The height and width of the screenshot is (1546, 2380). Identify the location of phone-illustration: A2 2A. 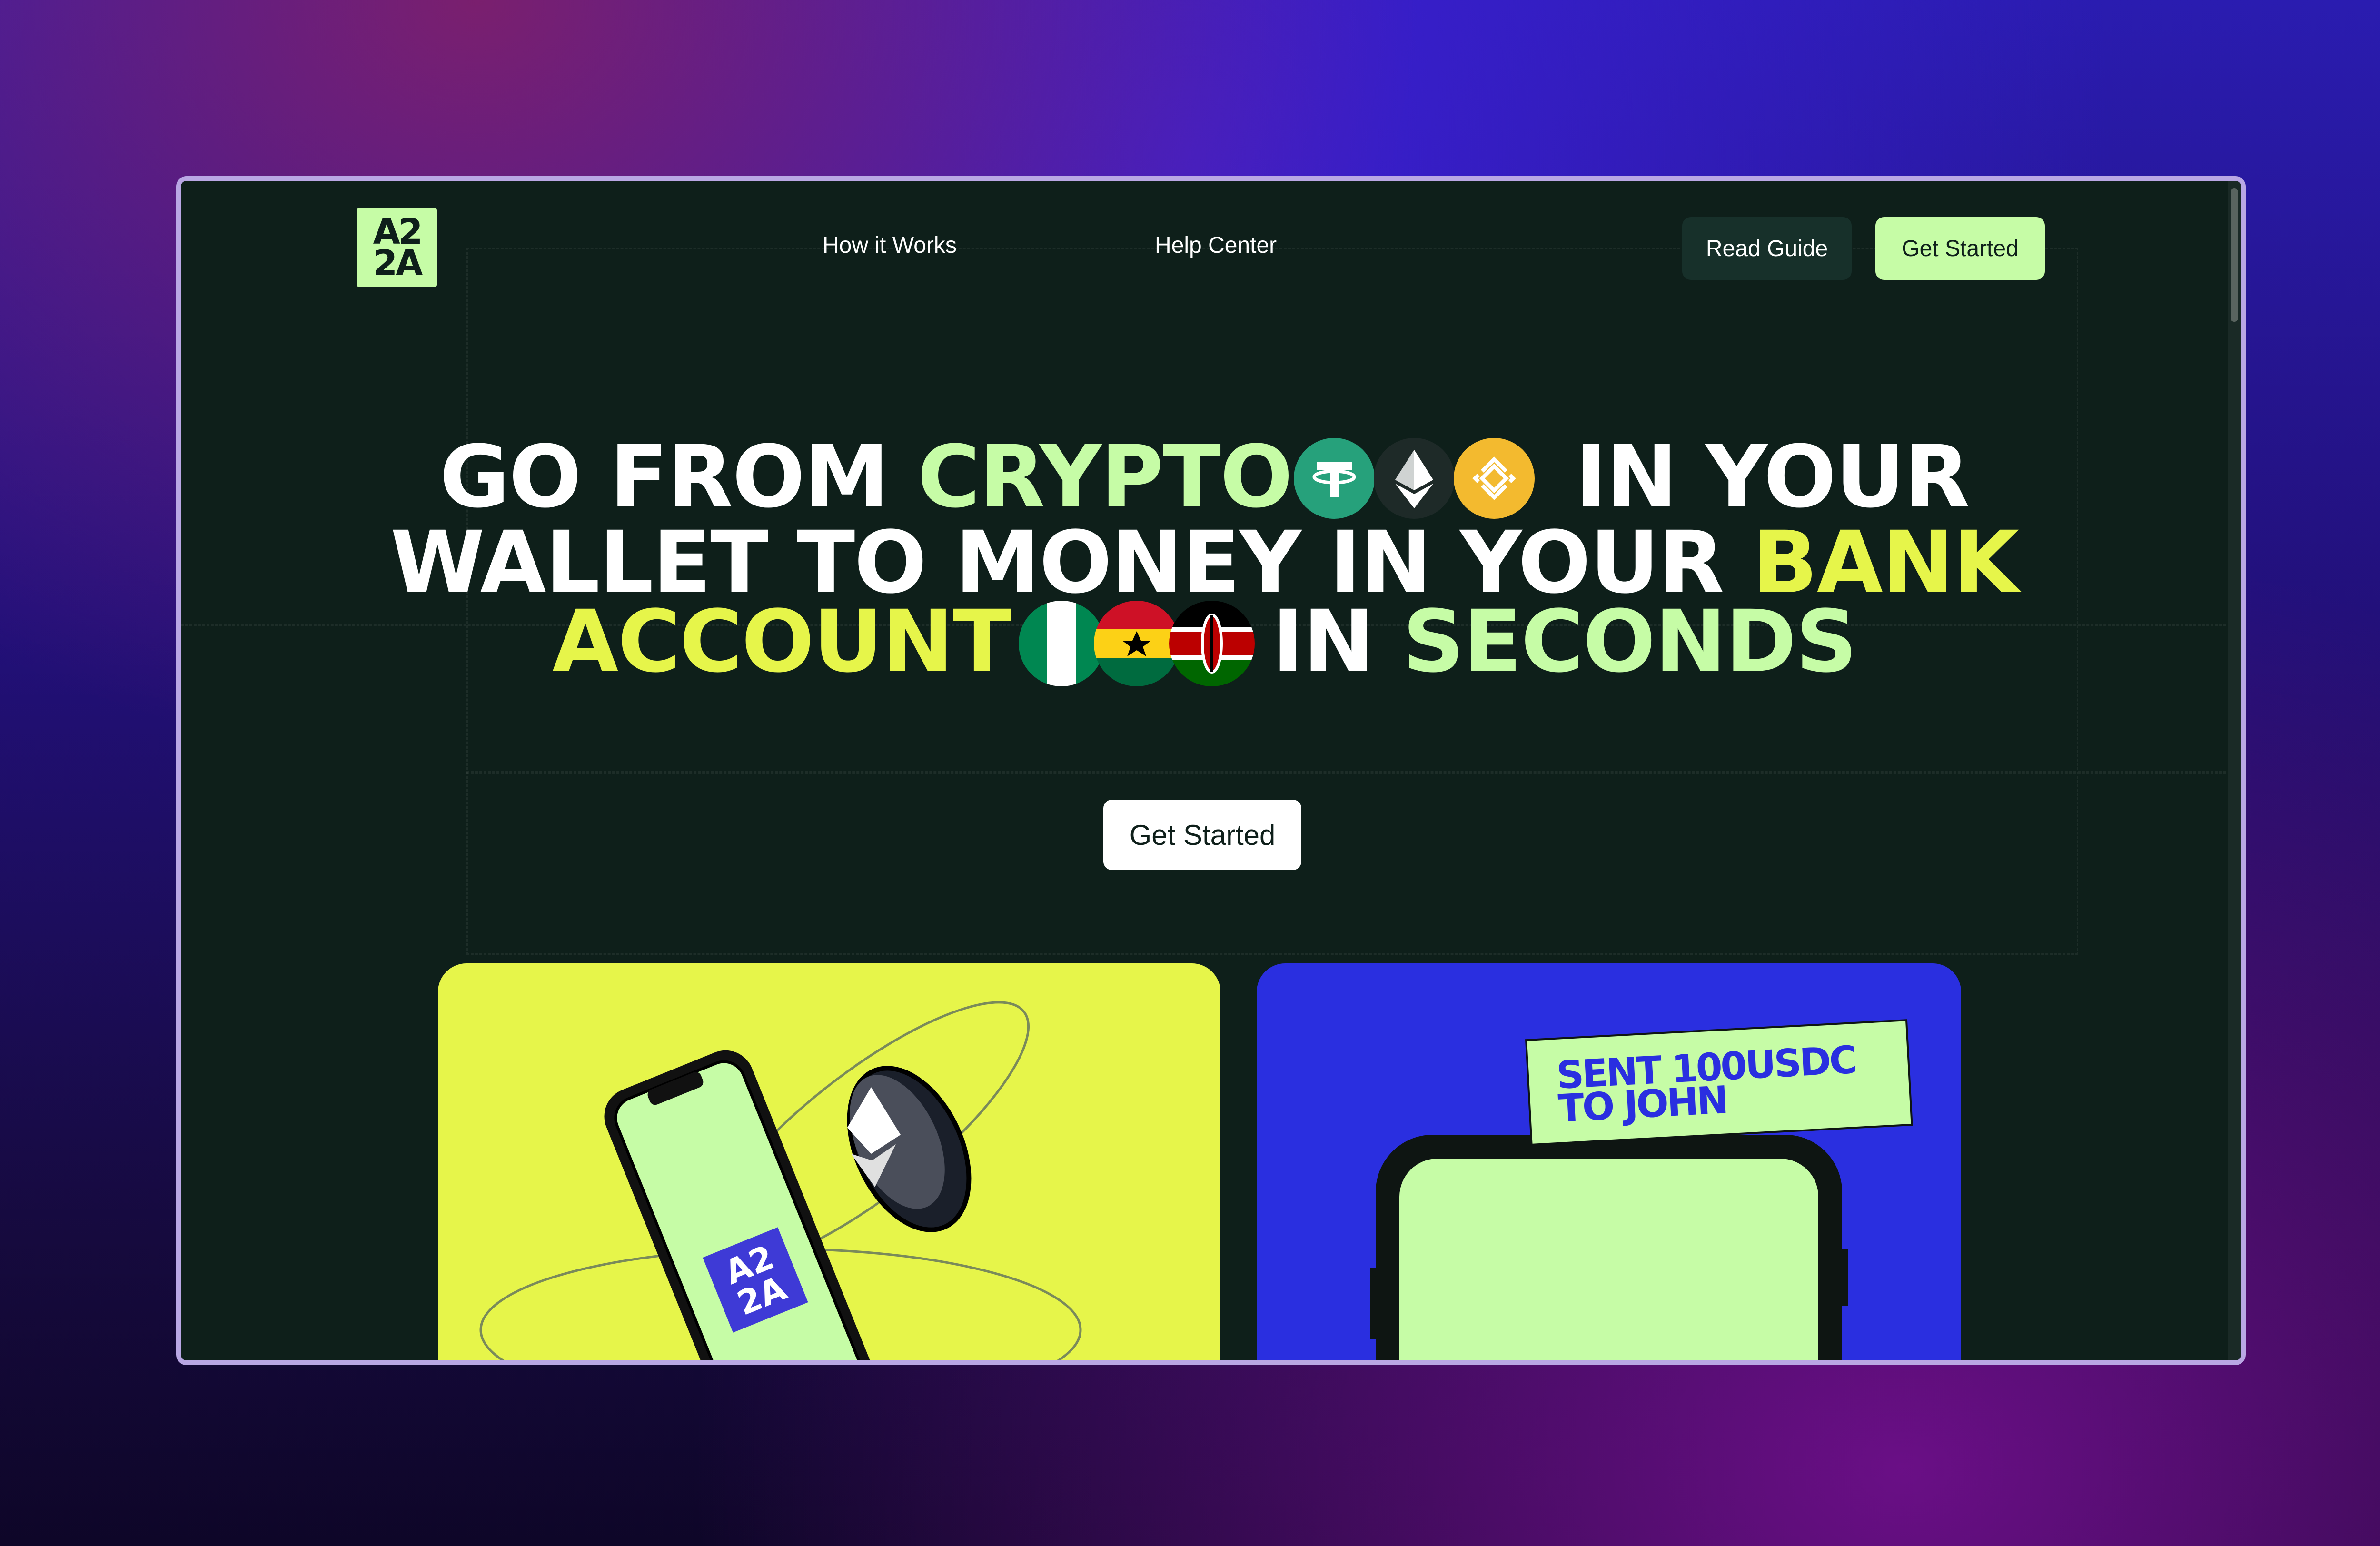
(780, 1180).